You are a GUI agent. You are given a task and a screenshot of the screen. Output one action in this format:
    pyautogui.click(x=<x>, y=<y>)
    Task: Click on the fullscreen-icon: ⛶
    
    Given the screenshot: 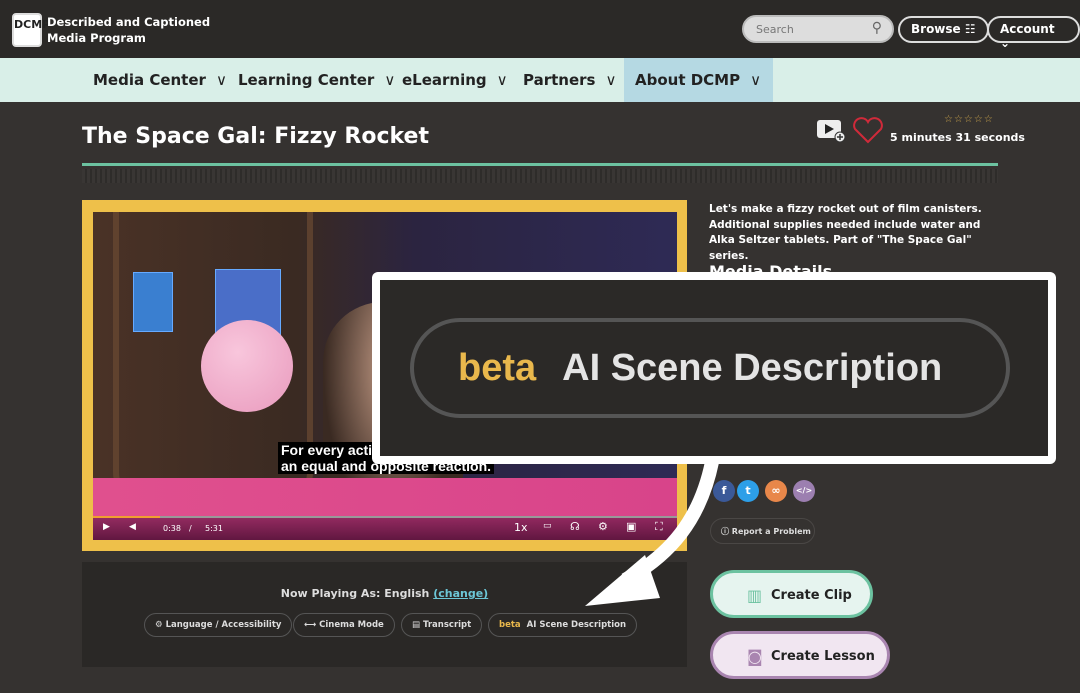 What is the action you would take?
    pyautogui.click(x=659, y=527)
    